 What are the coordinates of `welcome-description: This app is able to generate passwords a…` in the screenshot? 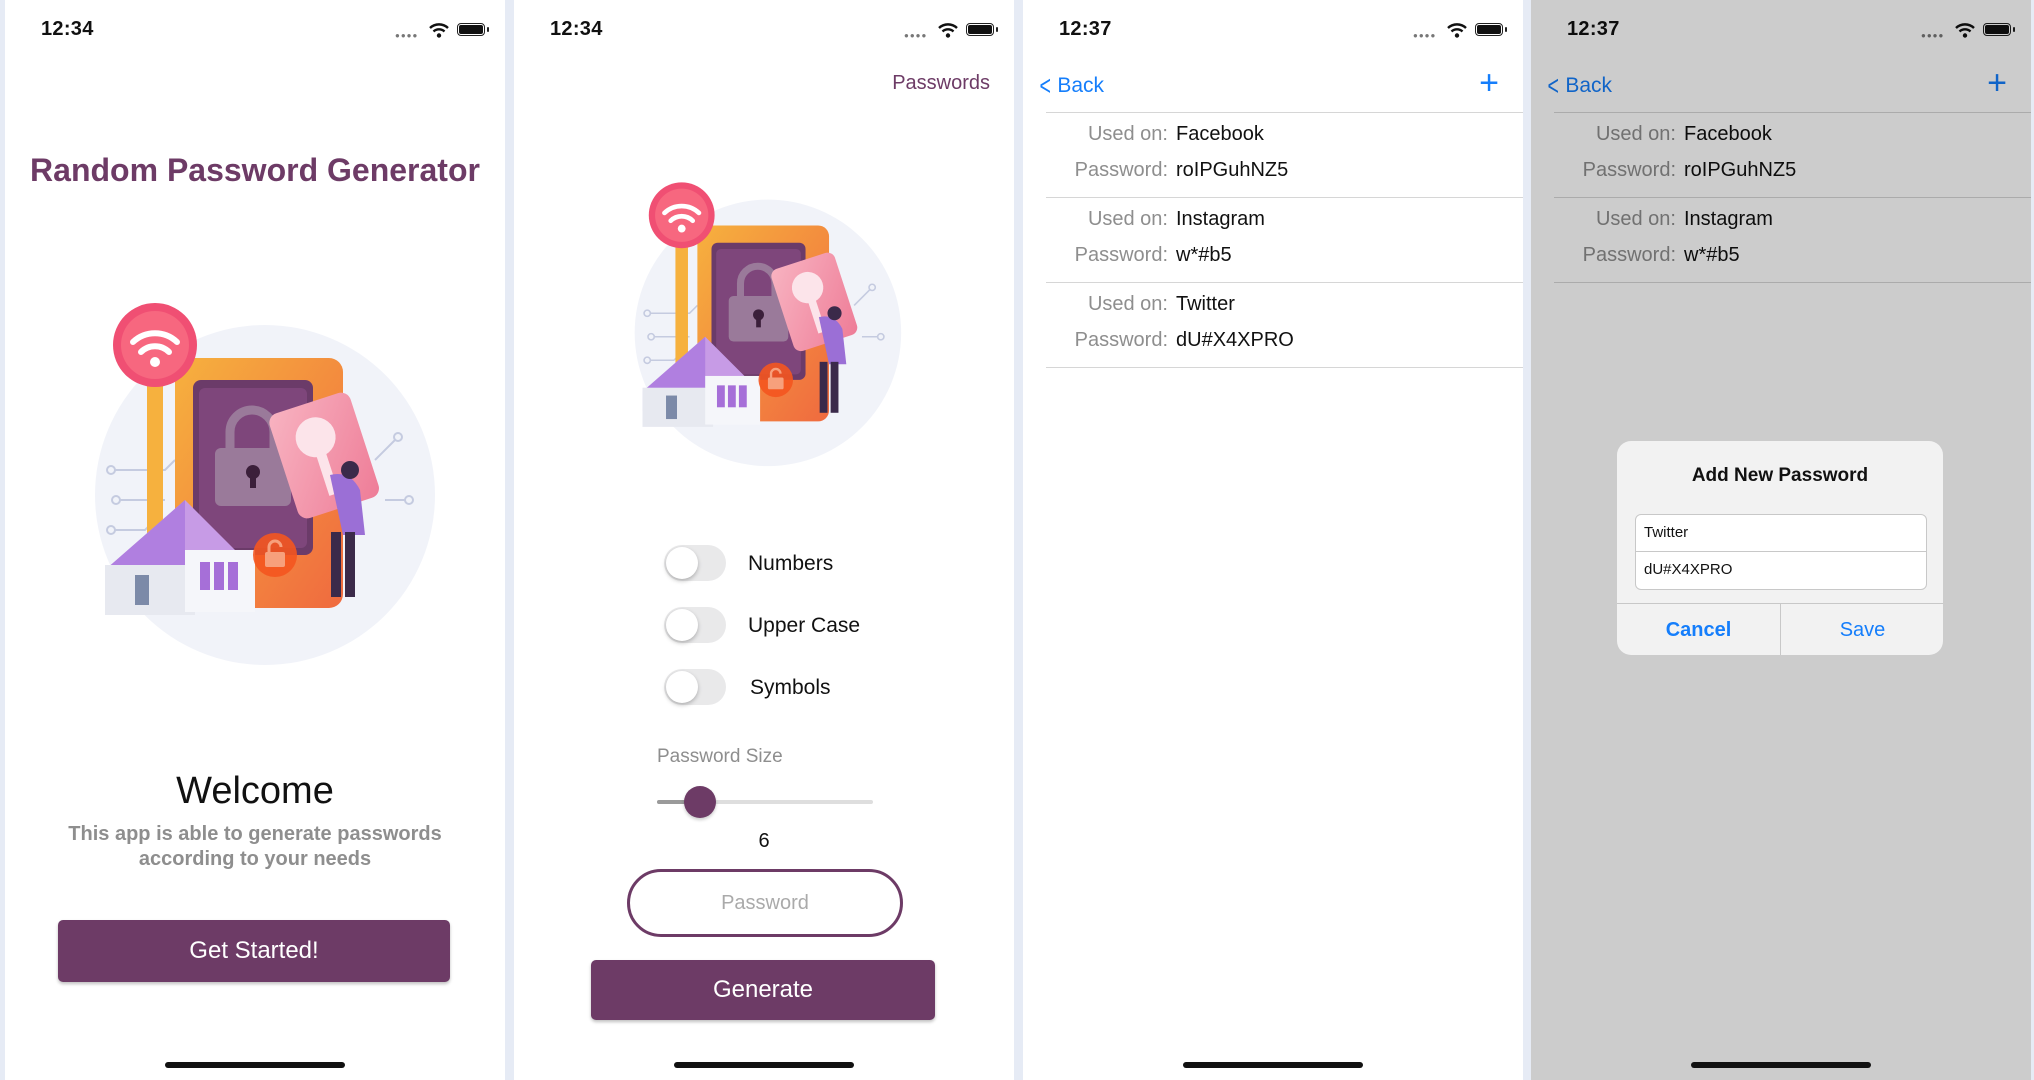 It's located at (255, 846).